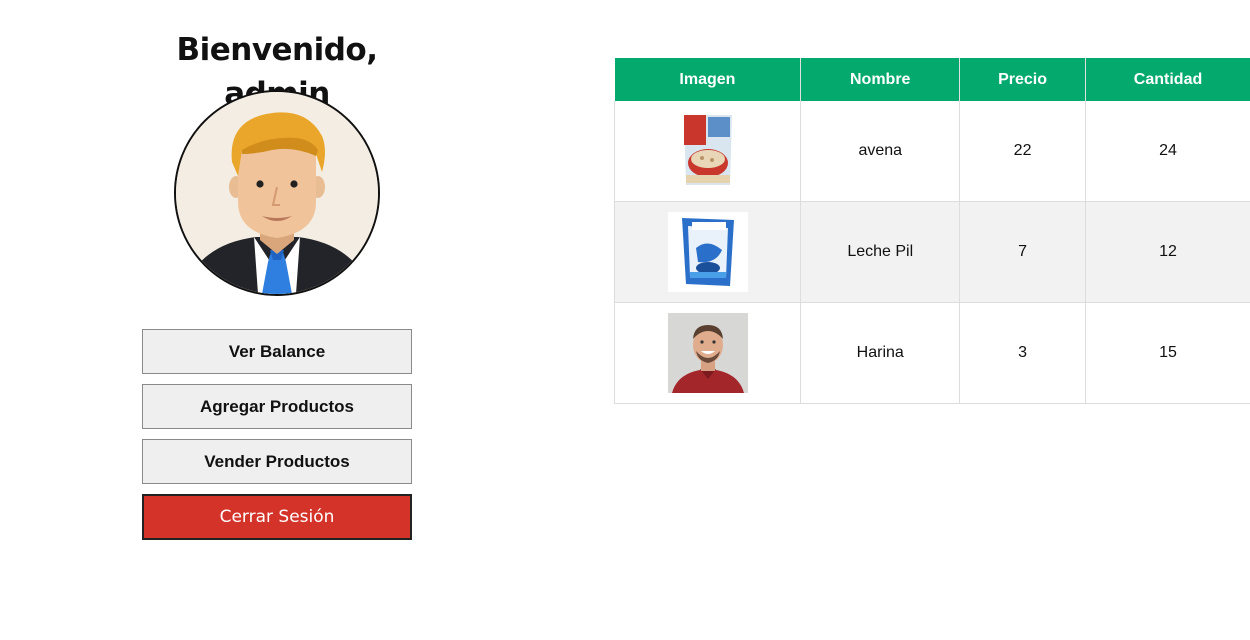  I want to click on table-header-row: Imagen Nombre Precio Cantidad, so click(932, 79).